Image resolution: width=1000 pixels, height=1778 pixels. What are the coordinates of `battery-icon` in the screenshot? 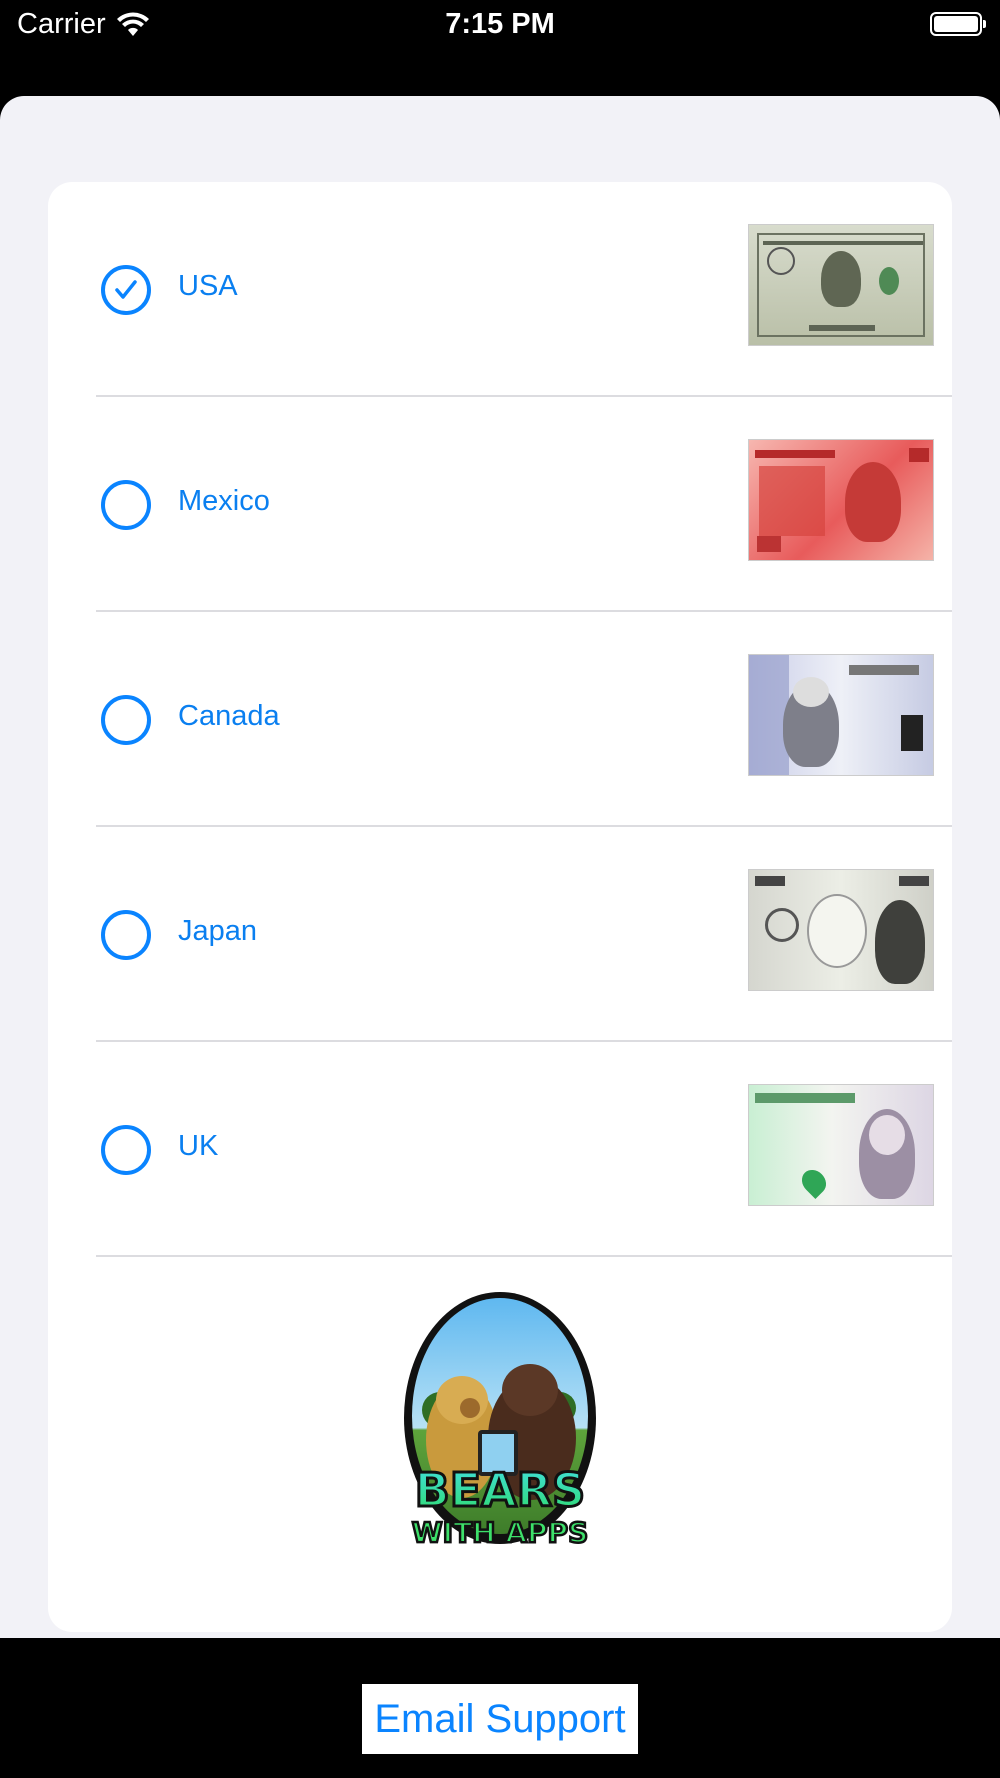 It's located at (958, 24).